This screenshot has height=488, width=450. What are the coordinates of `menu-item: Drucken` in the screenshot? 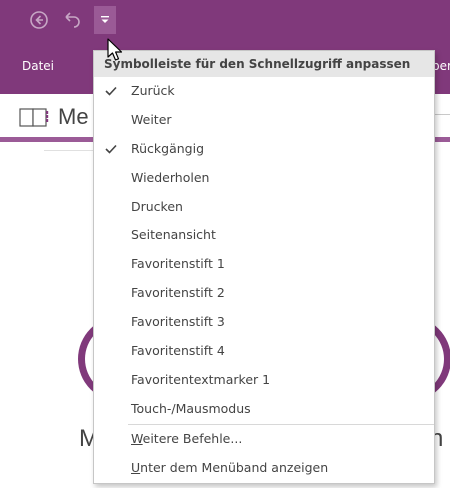 It's located at (264, 207).